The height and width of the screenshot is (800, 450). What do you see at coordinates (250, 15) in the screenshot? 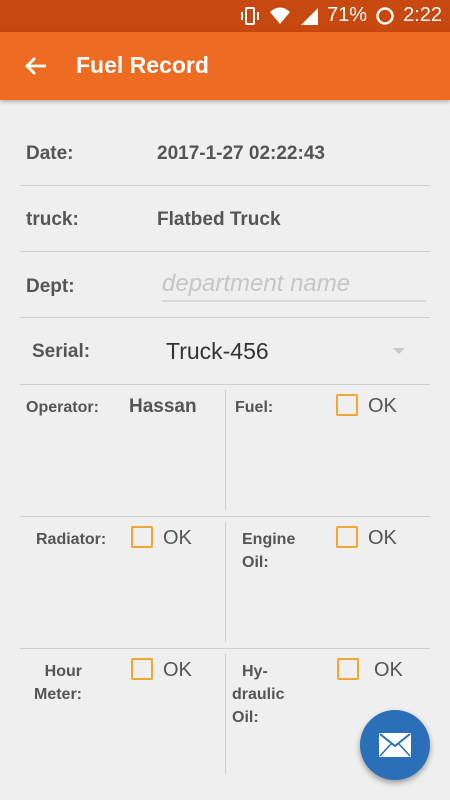
I see `vibrate-icon` at bounding box center [250, 15].